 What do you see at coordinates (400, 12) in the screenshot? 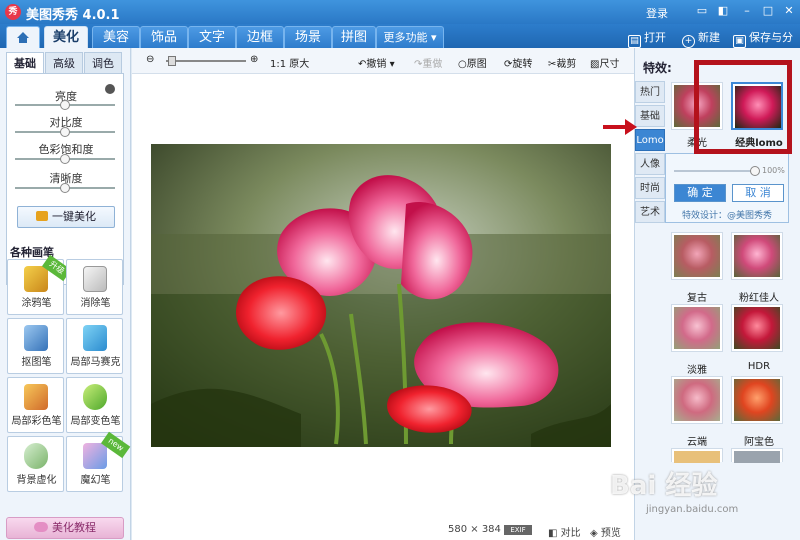
I see `title-bar: 秀 美图秀秀 4.0.1 登录 ▭ ◧ – □ ✕` at bounding box center [400, 12].